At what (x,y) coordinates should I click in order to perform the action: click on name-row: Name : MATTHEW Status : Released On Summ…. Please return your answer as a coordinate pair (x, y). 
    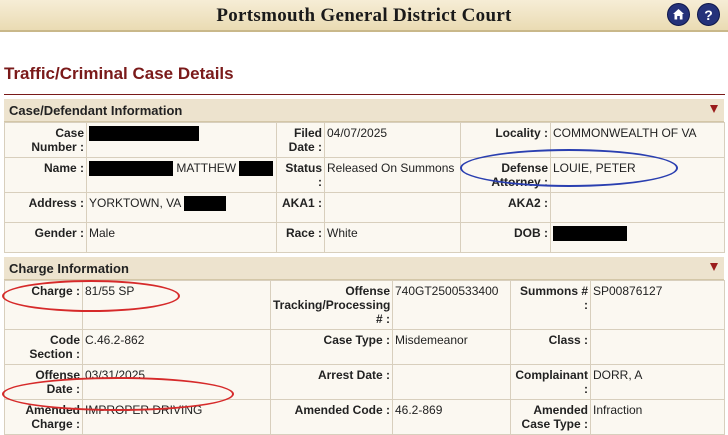
    Looking at the image, I should click on (364, 175).